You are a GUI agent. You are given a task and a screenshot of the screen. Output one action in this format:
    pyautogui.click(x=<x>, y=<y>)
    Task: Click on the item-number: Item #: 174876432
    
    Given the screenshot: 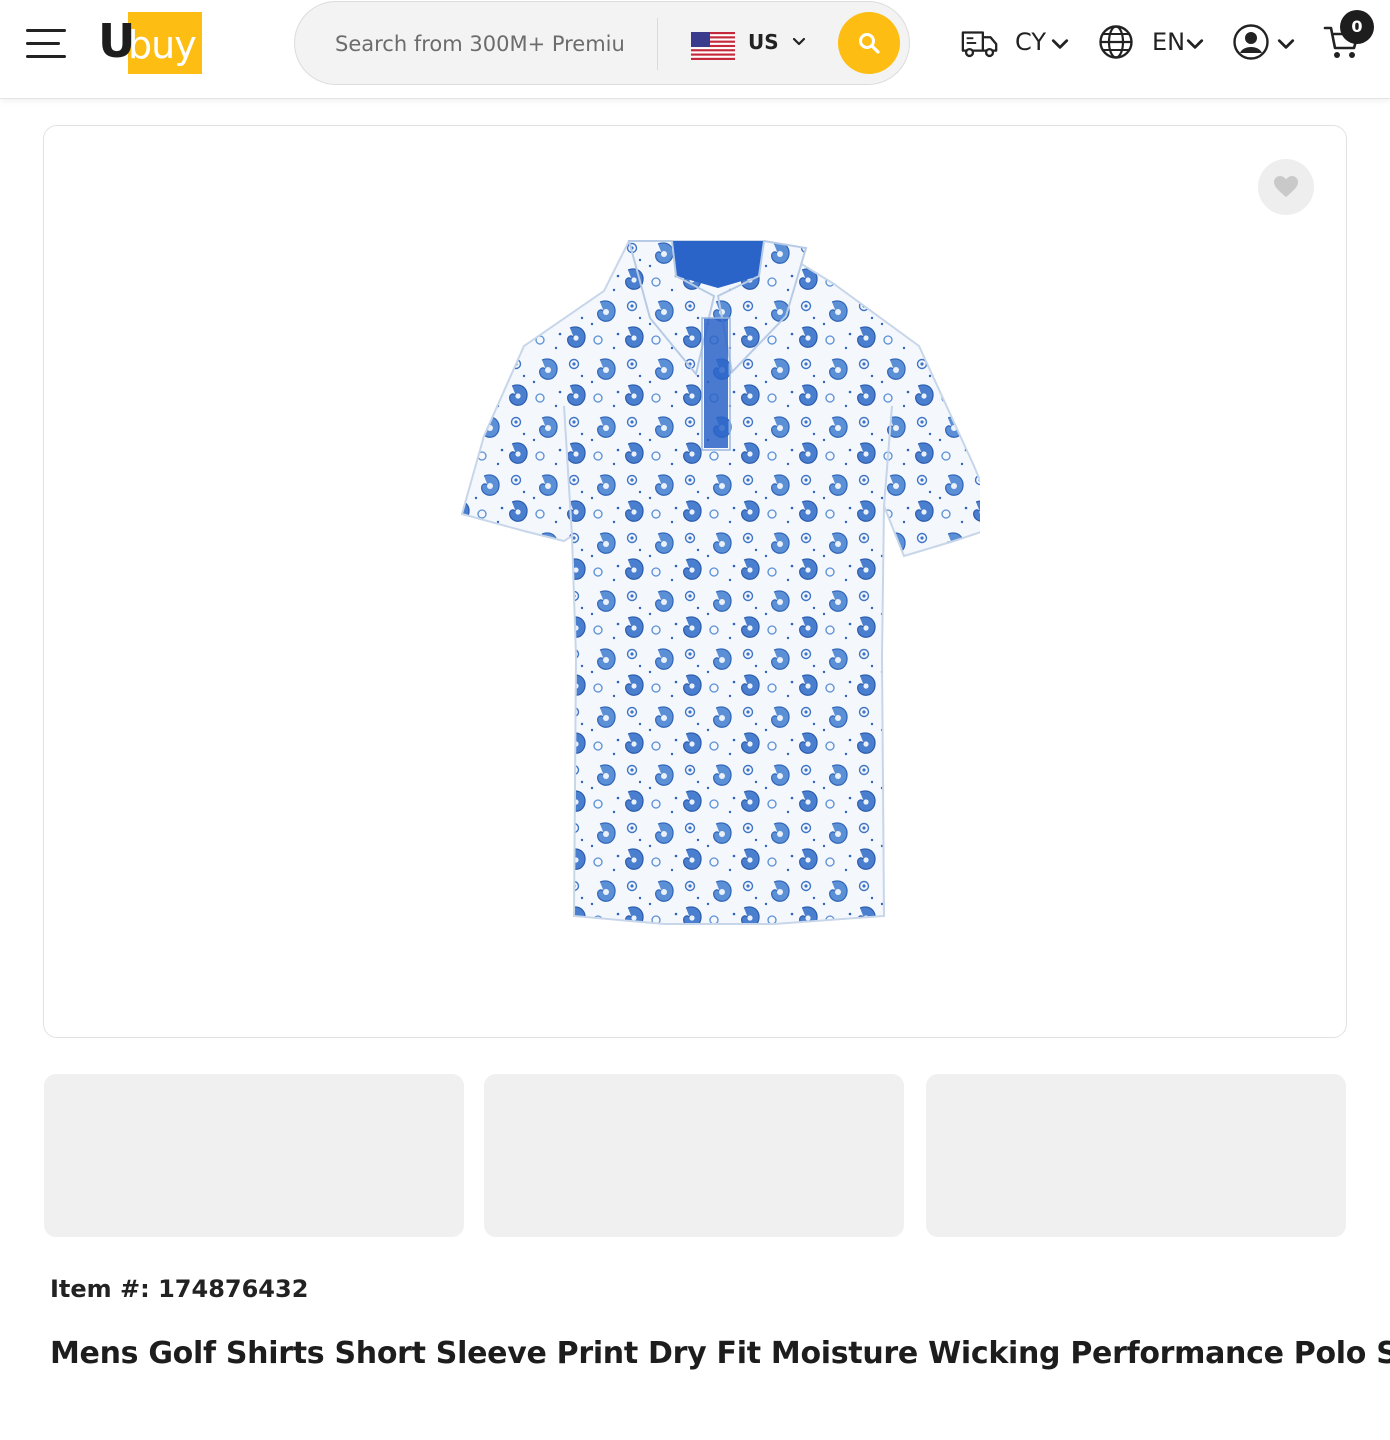 What is the action you would take?
    pyautogui.click(x=179, y=1289)
    